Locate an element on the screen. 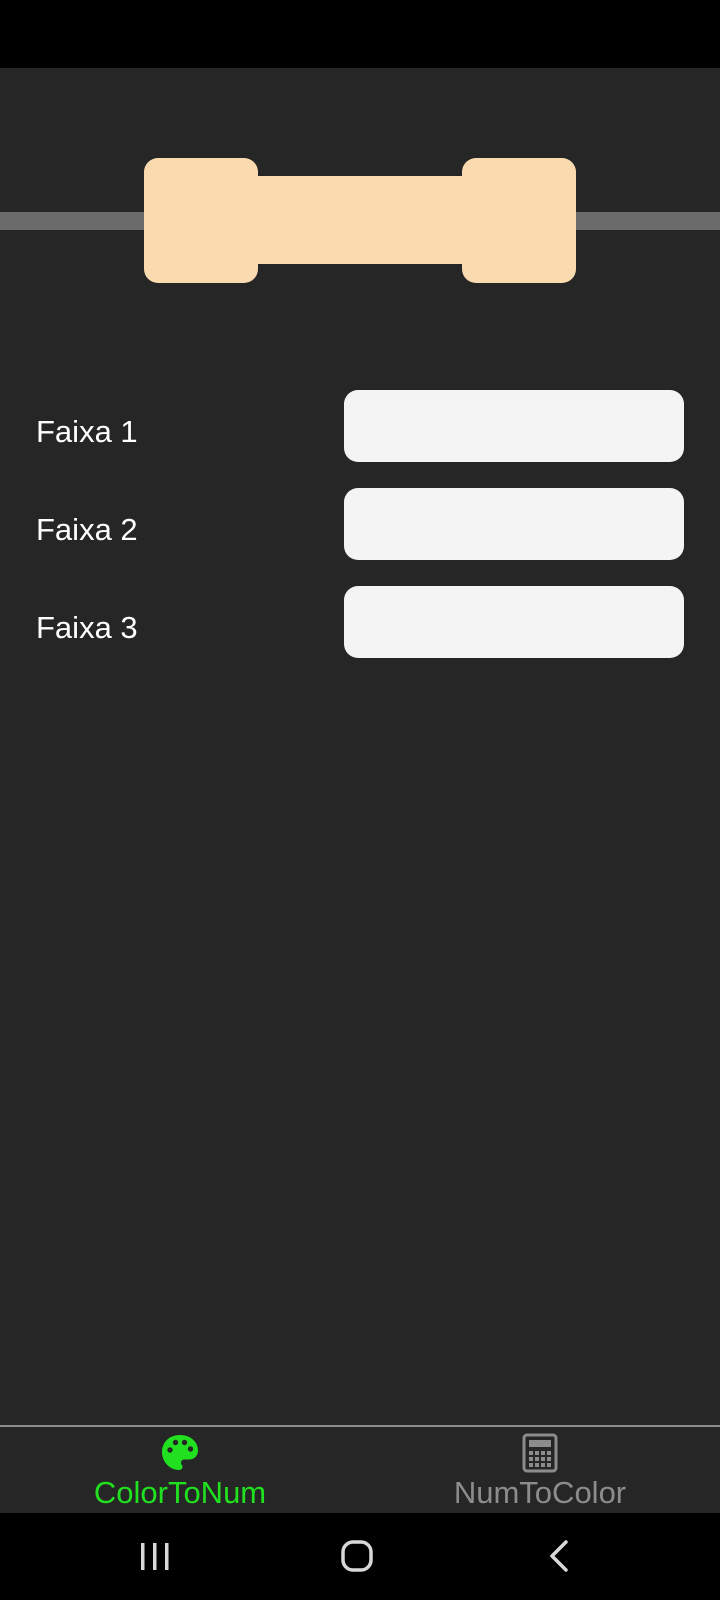 The height and width of the screenshot is (1600, 720). band-3-input is located at coordinates (514, 622).